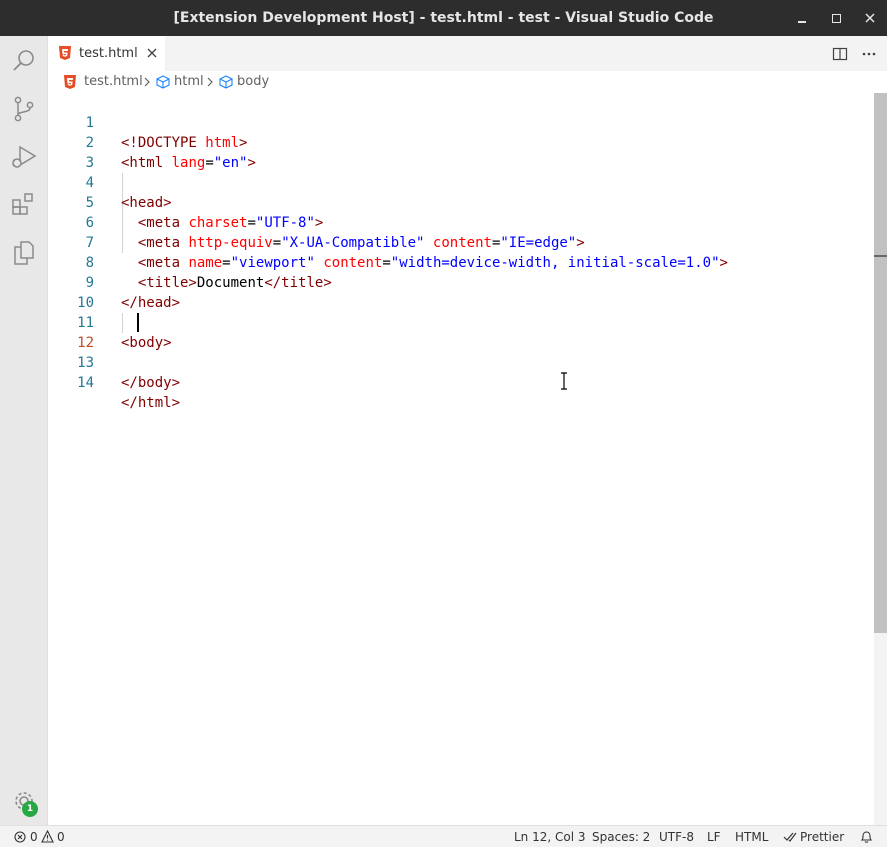 The height and width of the screenshot is (847, 887). I want to click on error-icon, so click(20, 837).